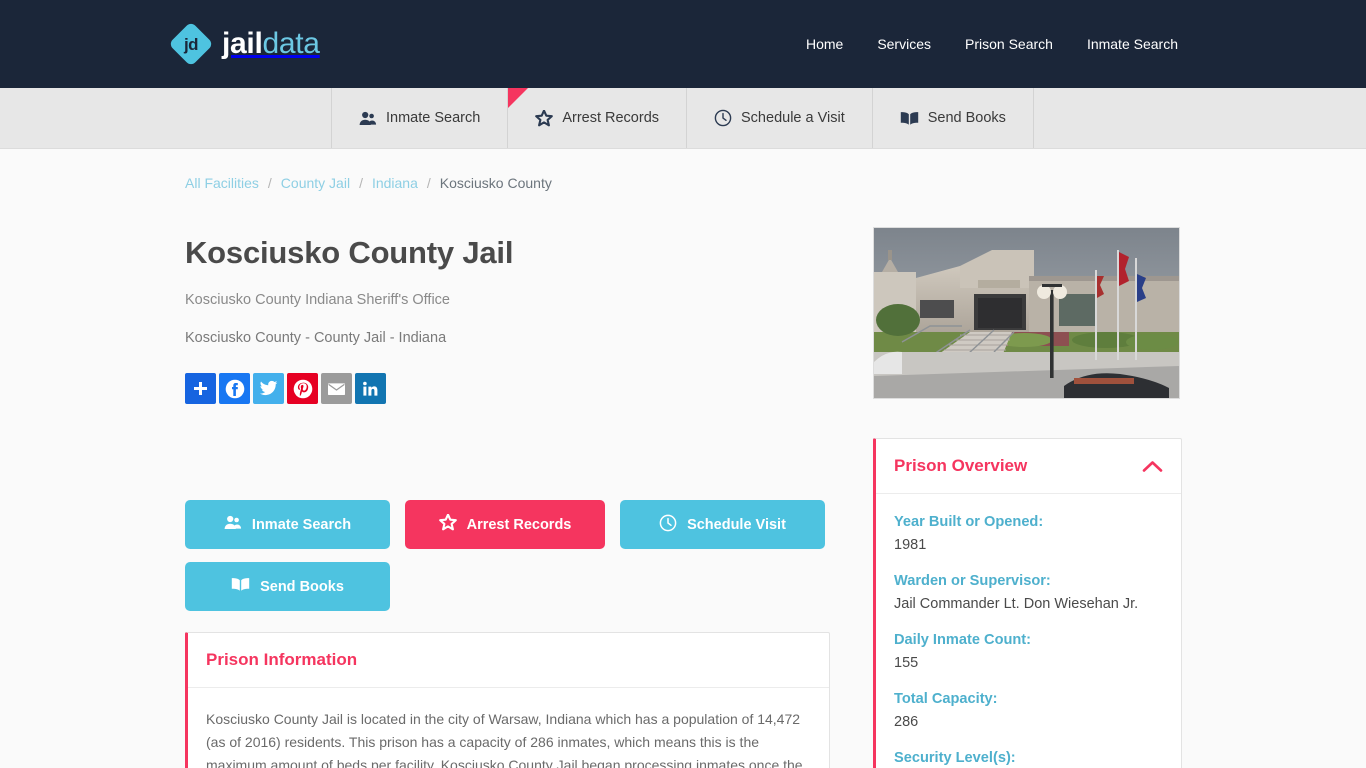 The width and height of the screenshot is (1366, 768). I want to click on subnav-label: Inmate Search, so click(433, 118).